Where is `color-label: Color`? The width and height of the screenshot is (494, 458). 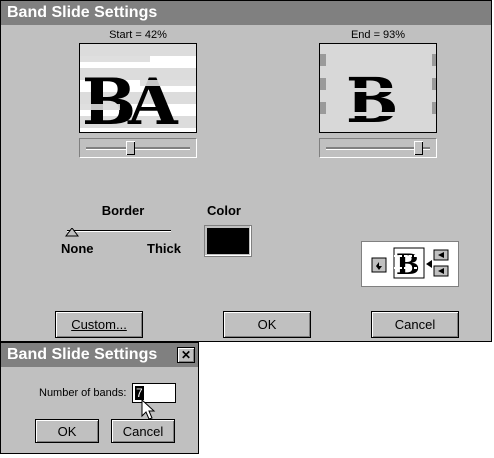 color-label: Color is located at coordinates (224, 210).